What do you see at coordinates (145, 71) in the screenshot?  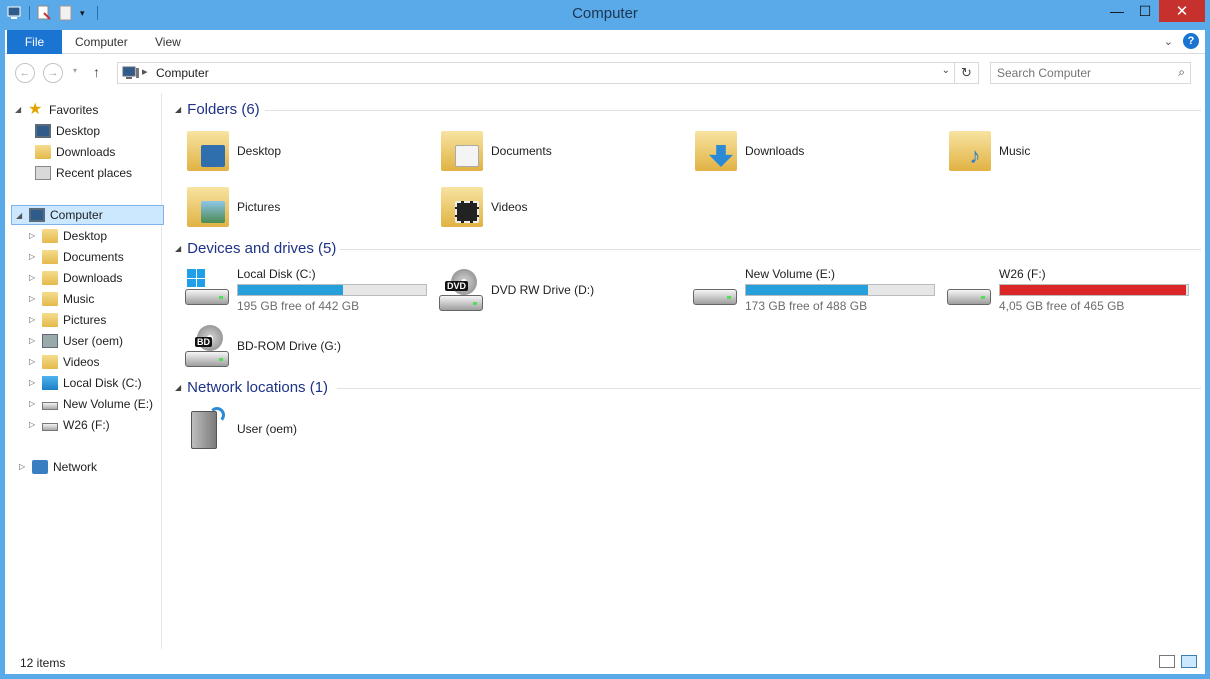 I see `breadcrumb-chevron-icon: ▸` at bounding box center [145, 71].